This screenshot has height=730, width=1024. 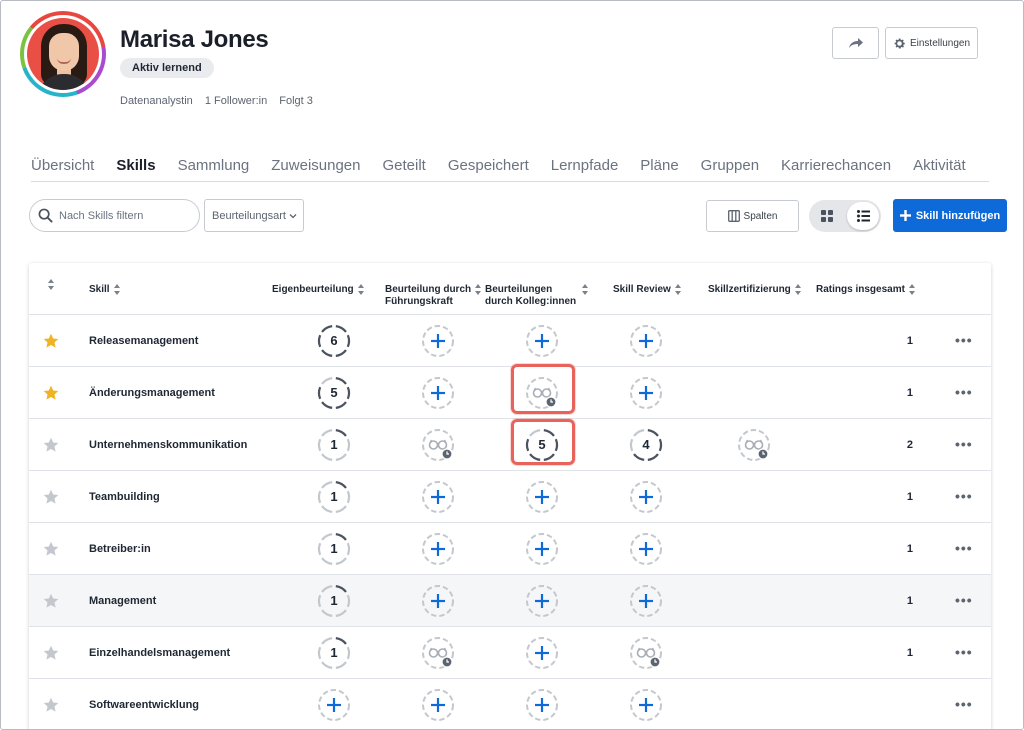 I want to click on add-skill-button: Skill hinzufügen, so click(x=950, y=215).